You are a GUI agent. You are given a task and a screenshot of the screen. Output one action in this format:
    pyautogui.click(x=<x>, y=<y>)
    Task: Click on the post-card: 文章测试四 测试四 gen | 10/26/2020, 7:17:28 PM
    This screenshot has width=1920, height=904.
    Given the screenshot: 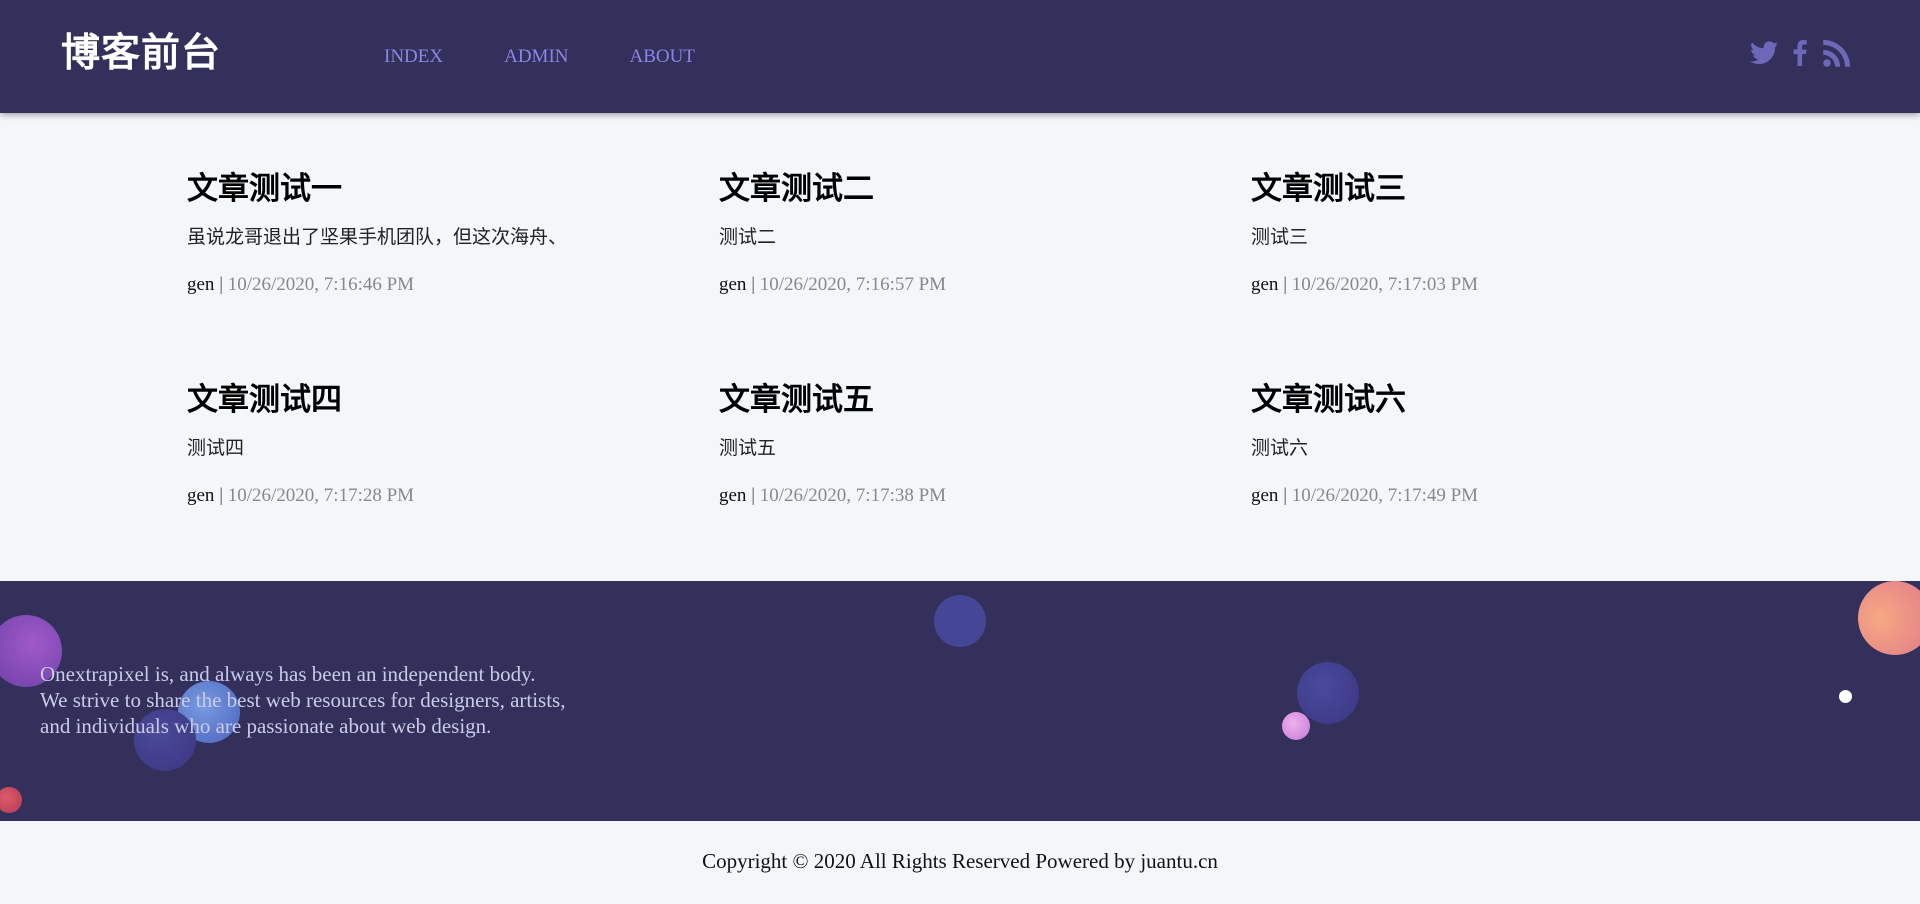 What is the action you would take?
    pyautogui.click(x=437, y=444)
    